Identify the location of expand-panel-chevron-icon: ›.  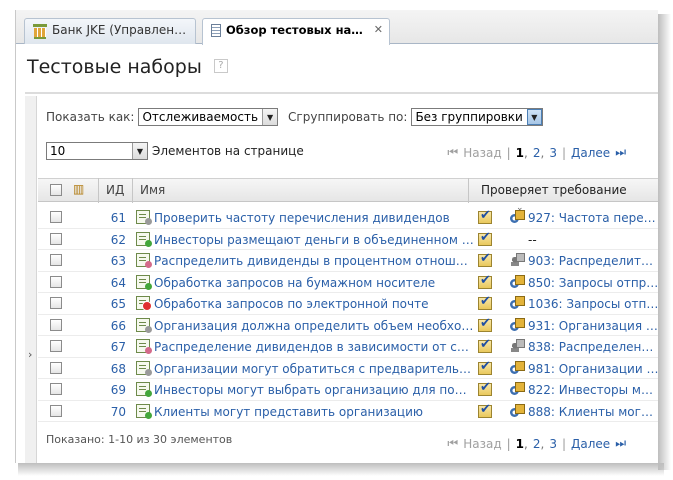
(30, 354).